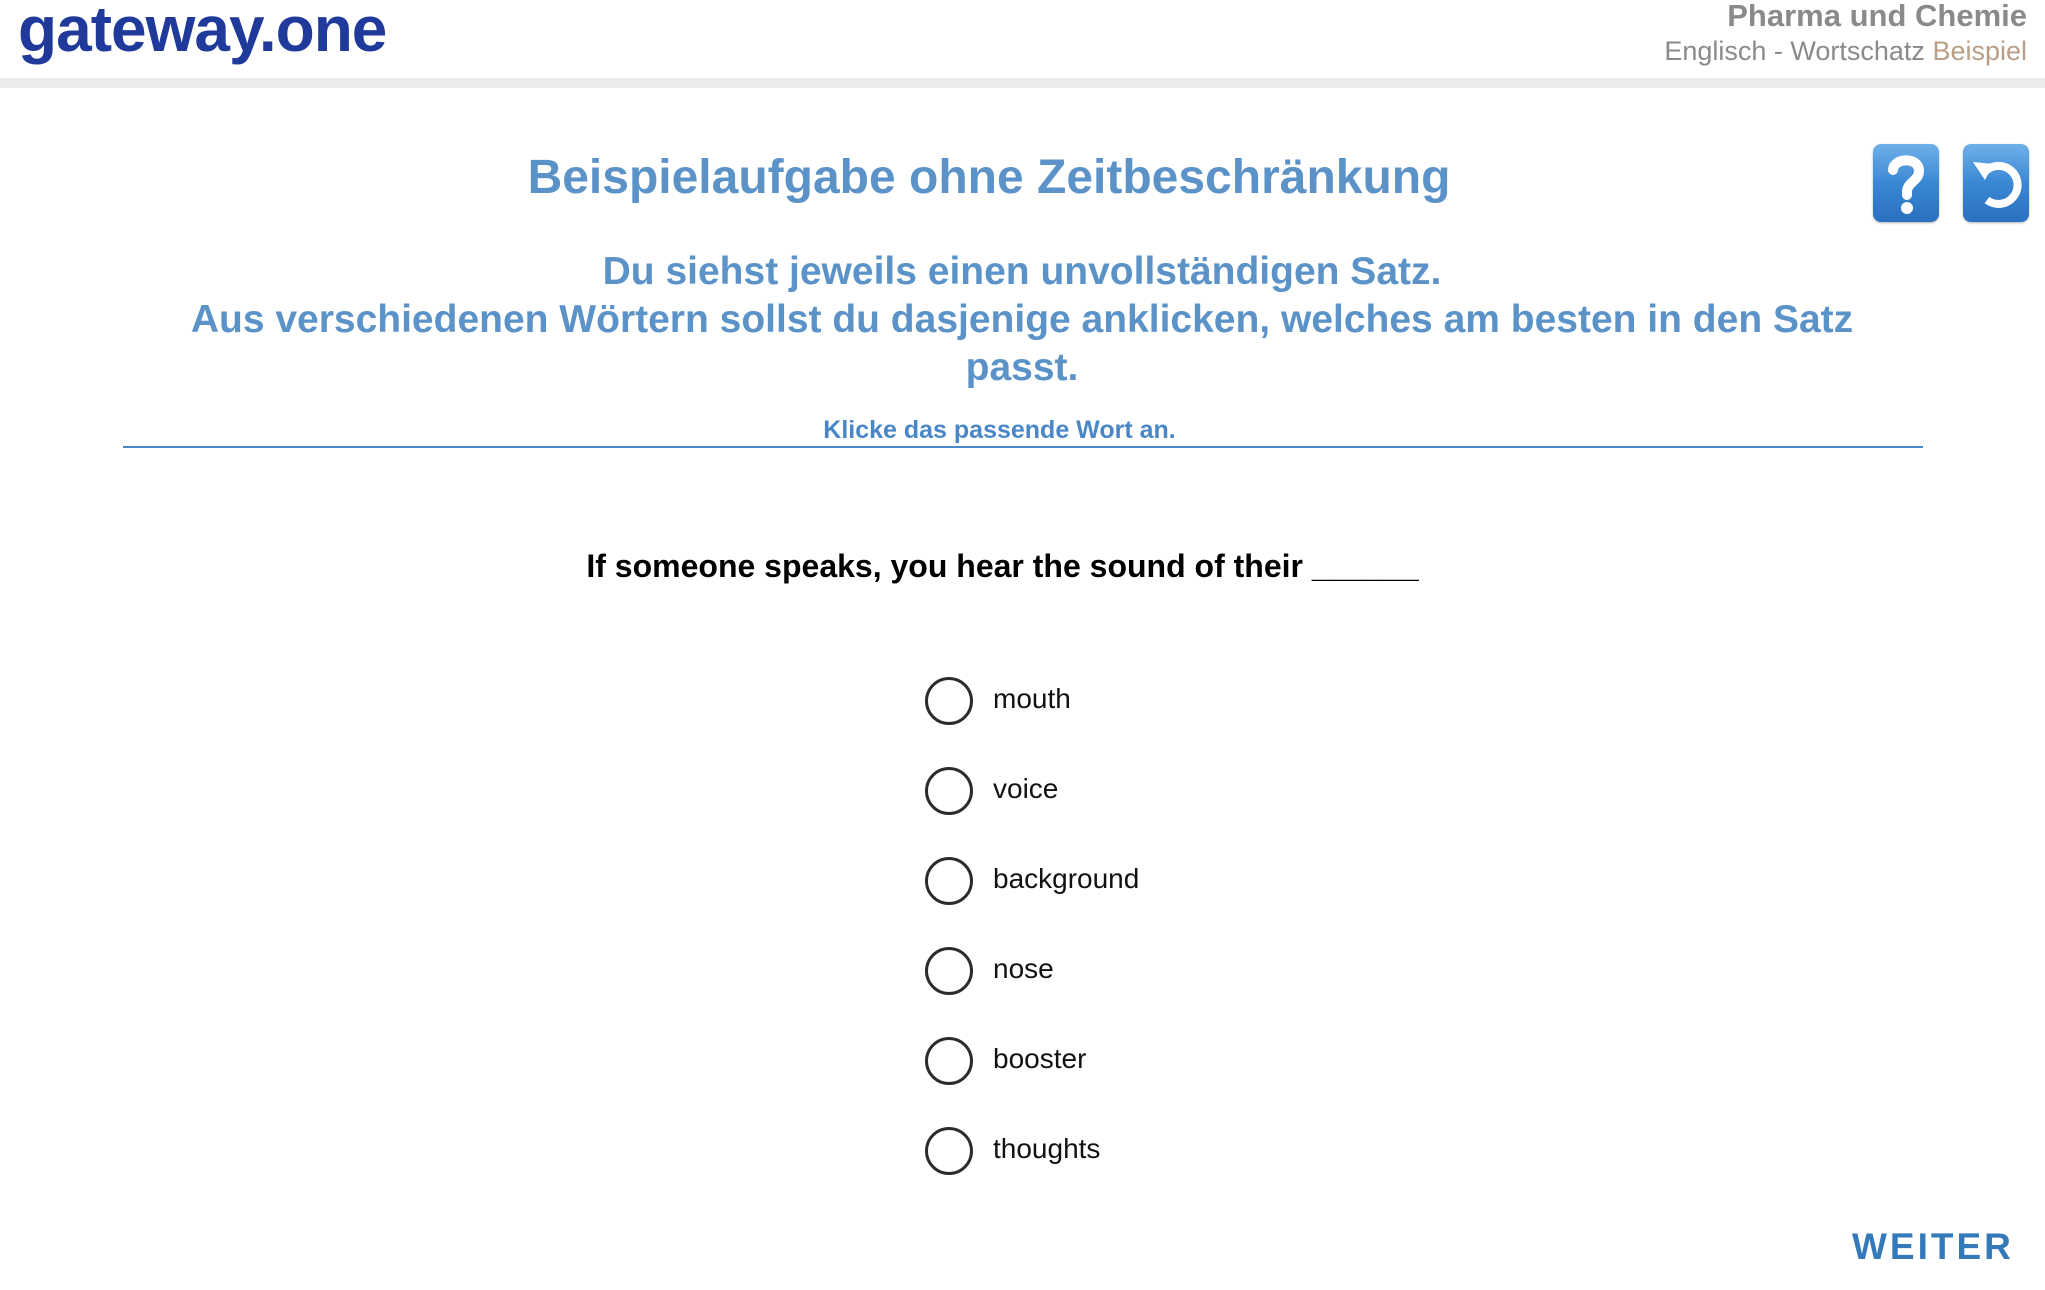  Describe the element at coordinates (1032, 698) in the screenshot. I see `option-label: mouth` at that location.